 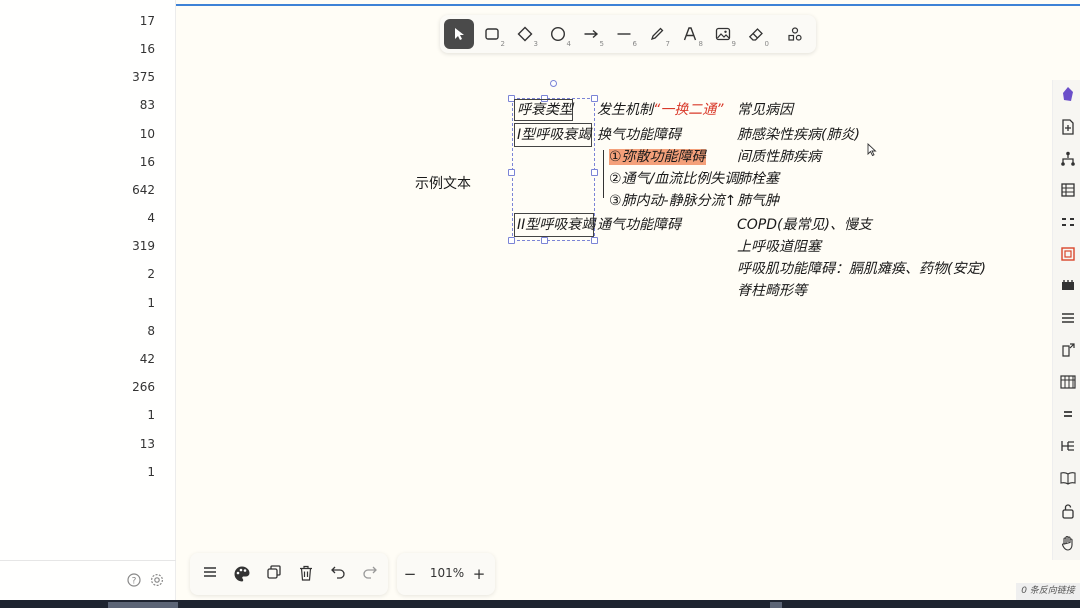 What do you see at coordinates (274, 574) in the screenshot?
I see `duplicate-button` at bounding box center [274, 574].